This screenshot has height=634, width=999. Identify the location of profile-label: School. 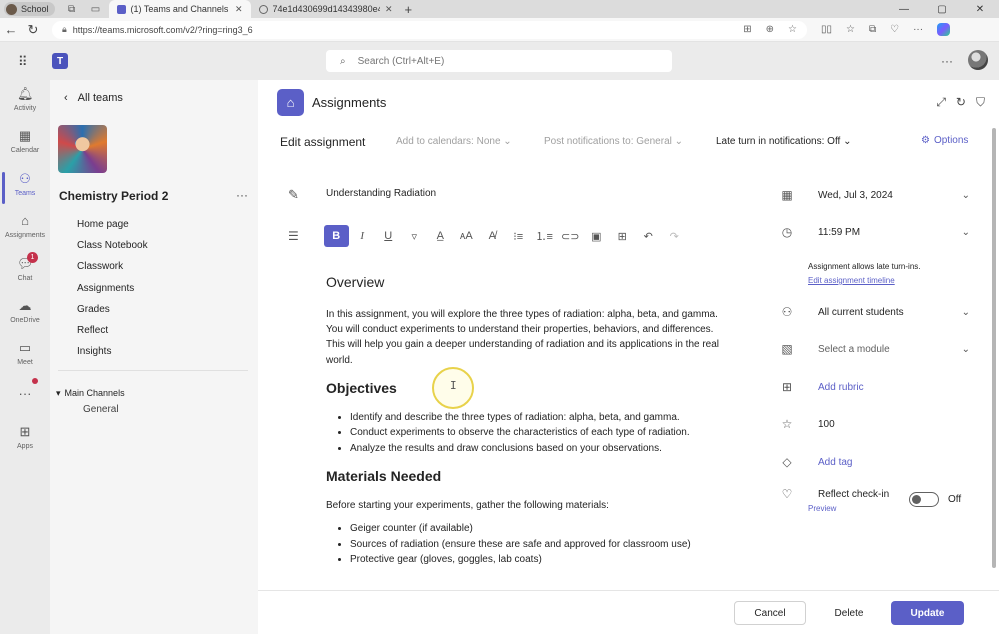
(35, 9).